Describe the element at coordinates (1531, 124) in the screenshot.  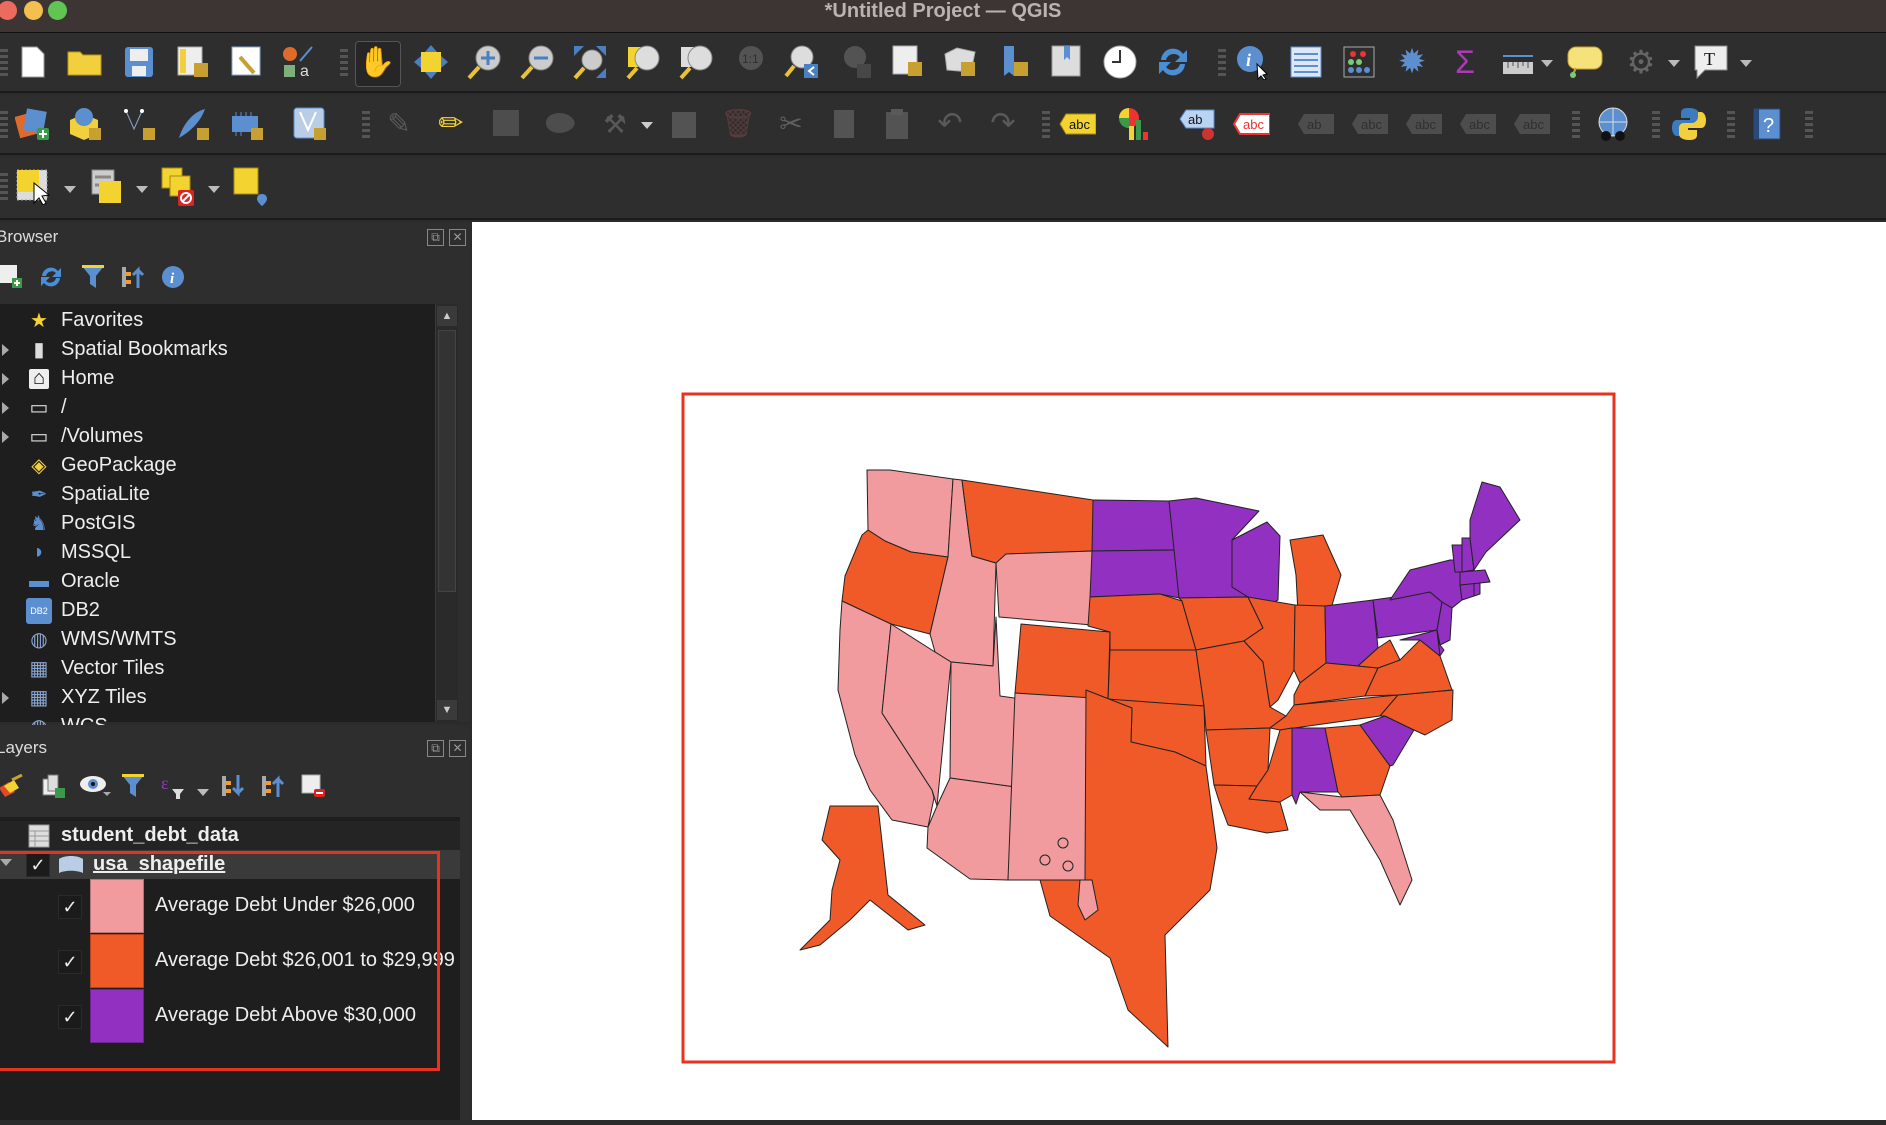
I see `layer-labeling-icon: abc` at that location.